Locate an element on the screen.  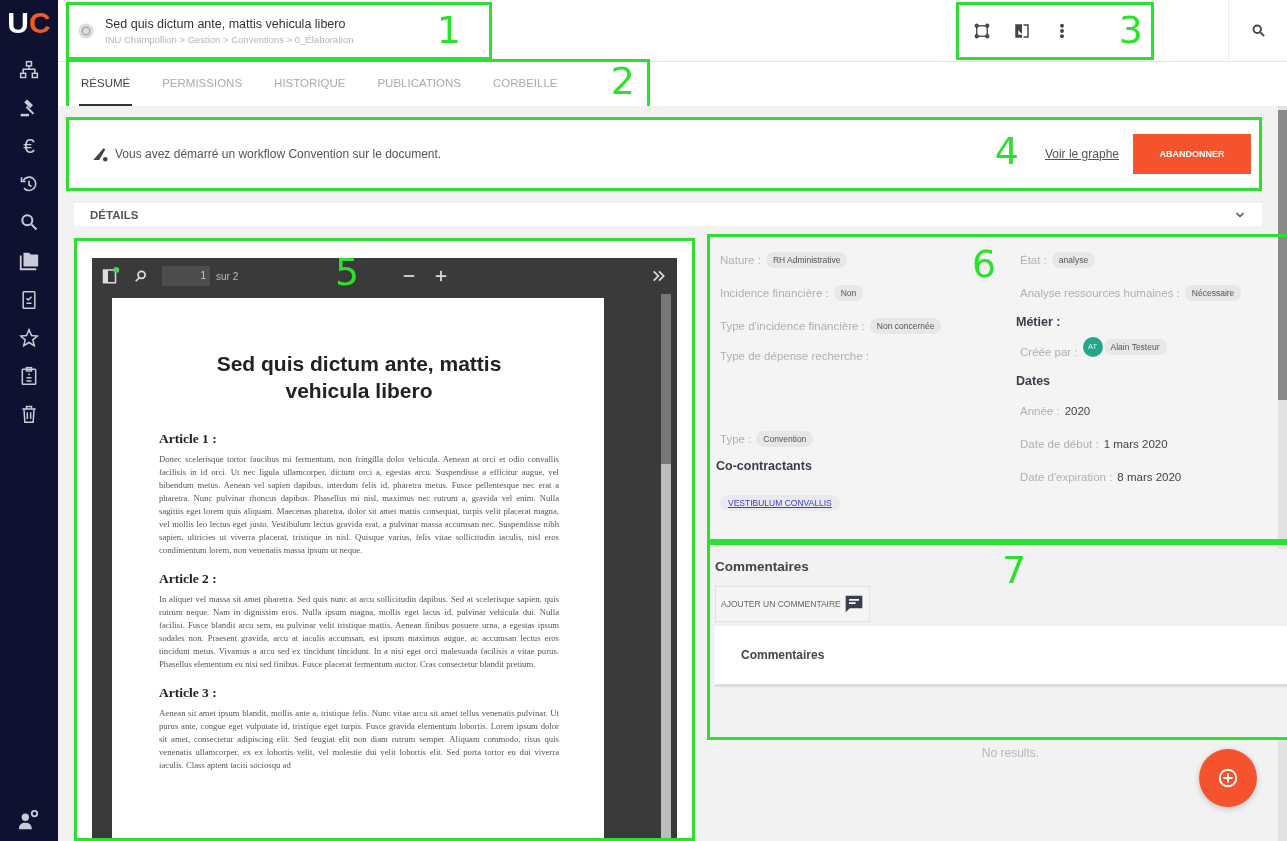
field-value: 2020 is located at coordinates (1077, 410).